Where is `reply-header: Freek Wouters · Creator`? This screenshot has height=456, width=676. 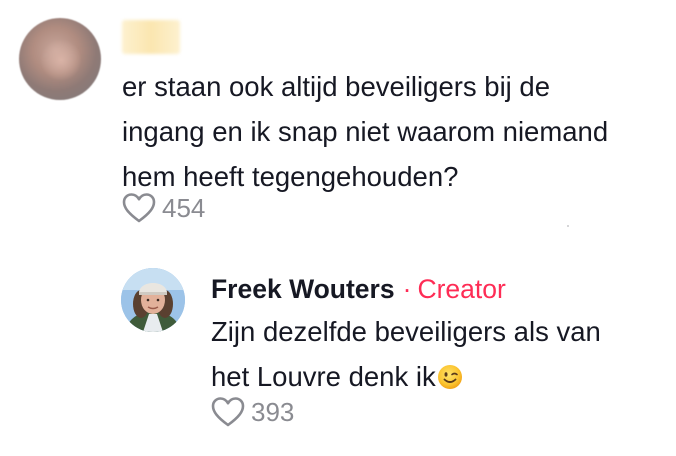 reply-header: Freek Wouters · Creator is located at coordinates (358, 289).